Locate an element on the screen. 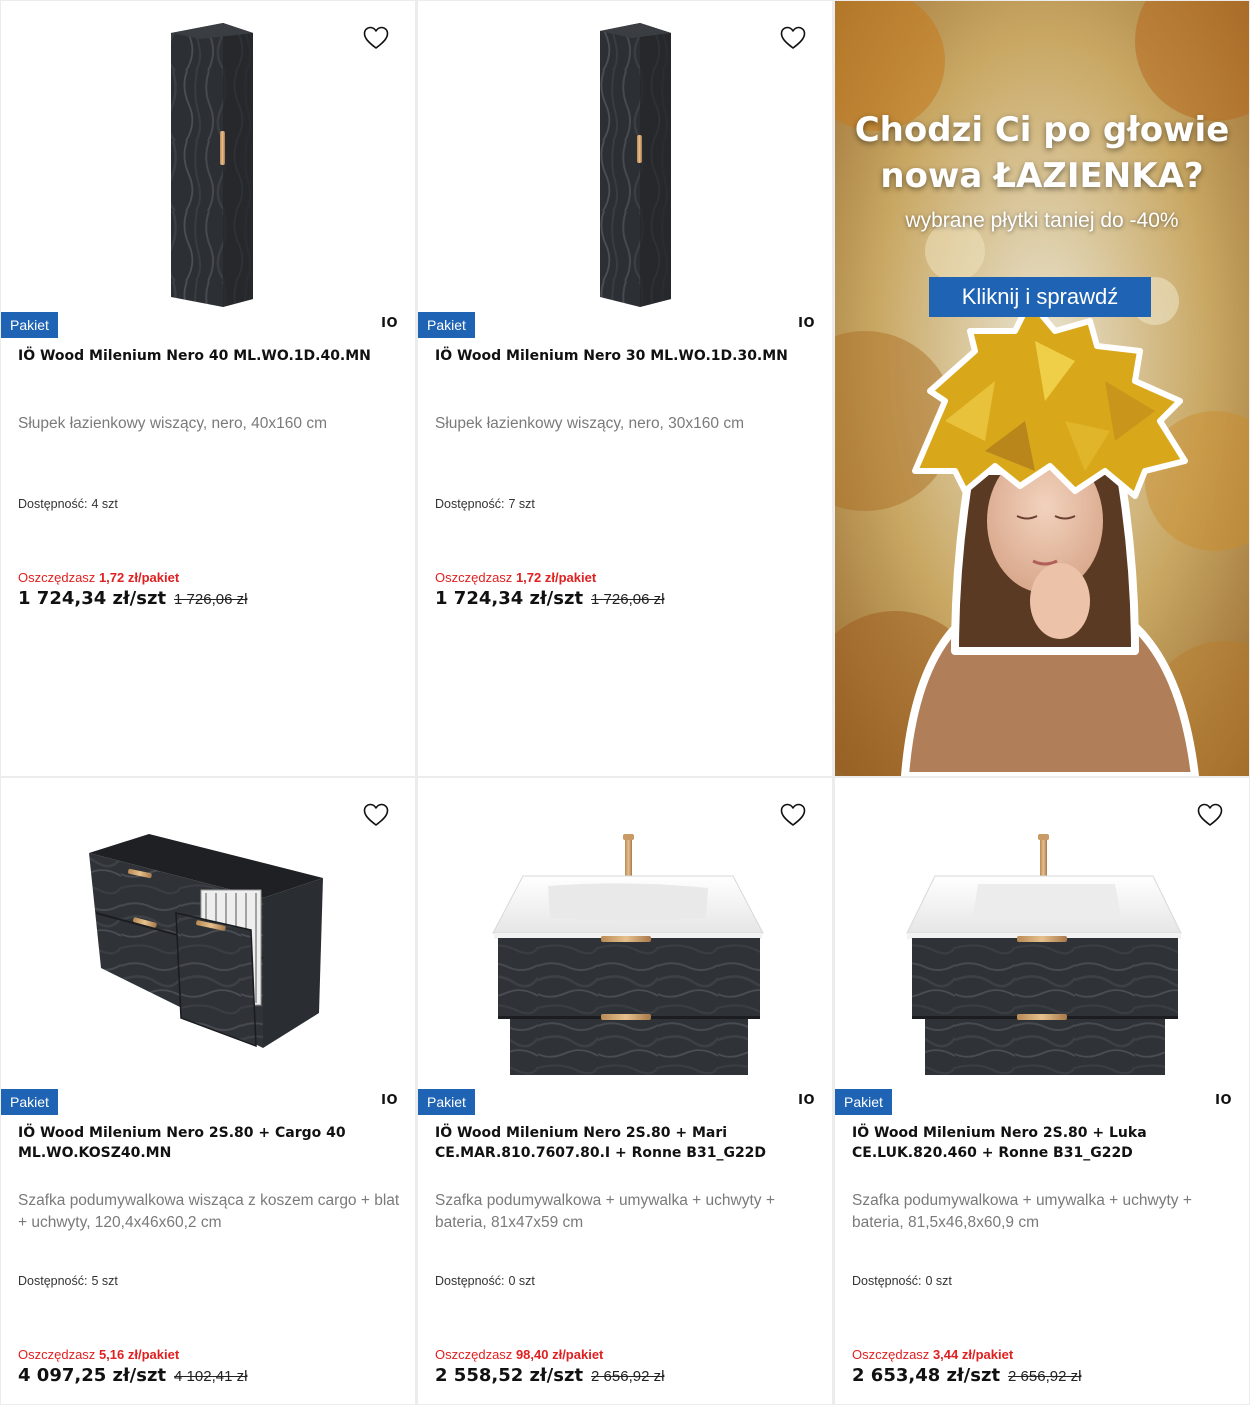 The image size is (1250, 1405). current-price: 2 558,52 zł/szt is located at coordinates (509, 1375).